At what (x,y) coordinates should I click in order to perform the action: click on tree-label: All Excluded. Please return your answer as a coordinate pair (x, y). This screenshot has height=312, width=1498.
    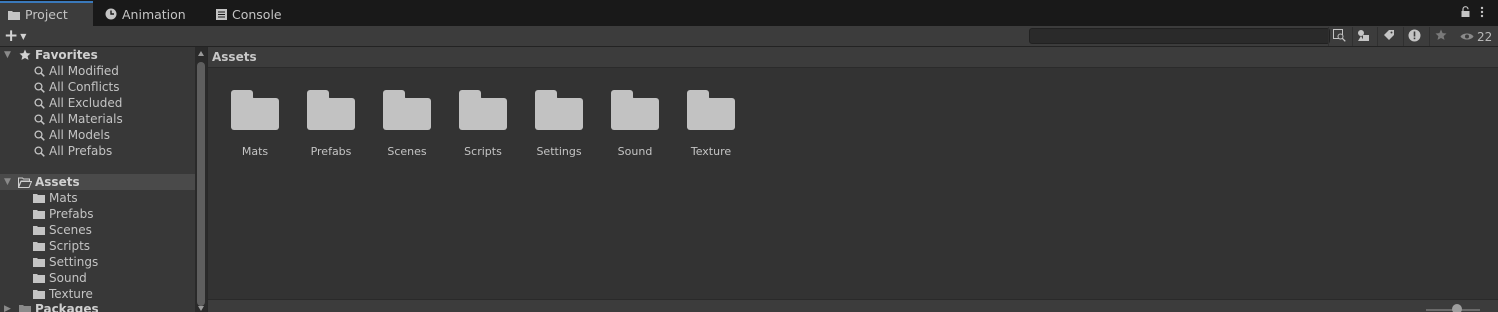
    Looking at the image, I should click on (86, 103).